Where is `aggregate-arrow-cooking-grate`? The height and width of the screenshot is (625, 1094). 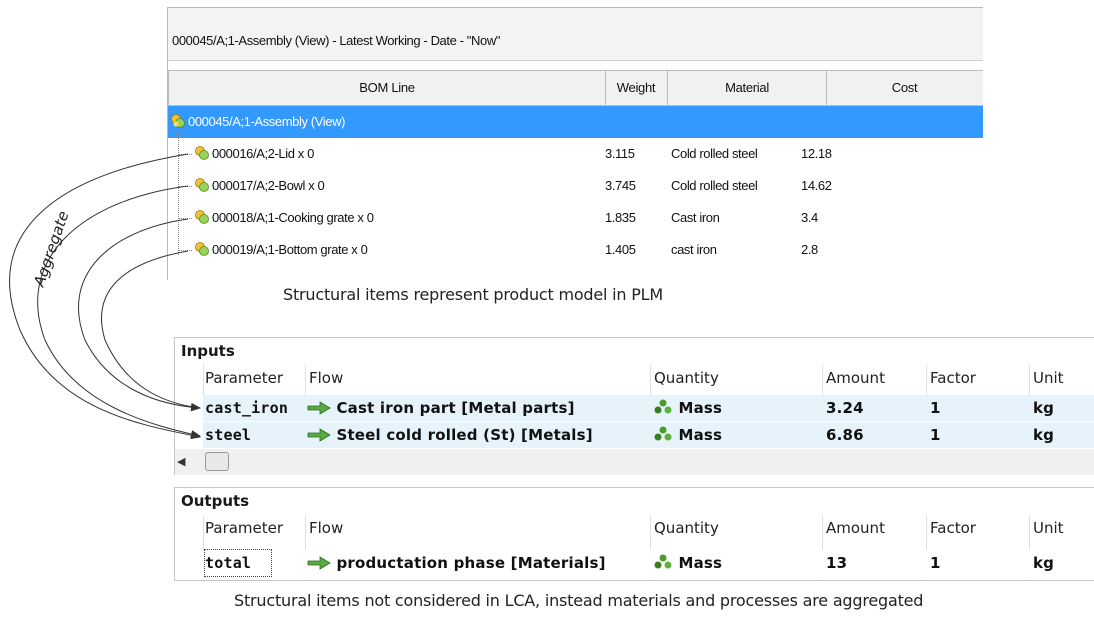 aggregate-arrow-cooking-grate is located at coordinates (139, 315).